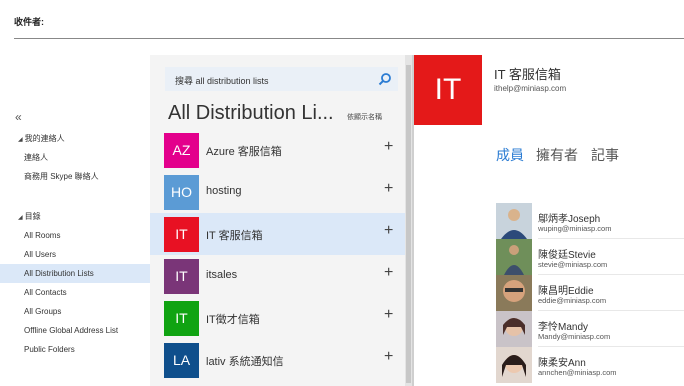 This screenshot has width=684, height=386. What do you see at coordinates (562, 363) in the screenshot?
I see `member-name: 陳柔安Ann` at bounding box center [562, 363].